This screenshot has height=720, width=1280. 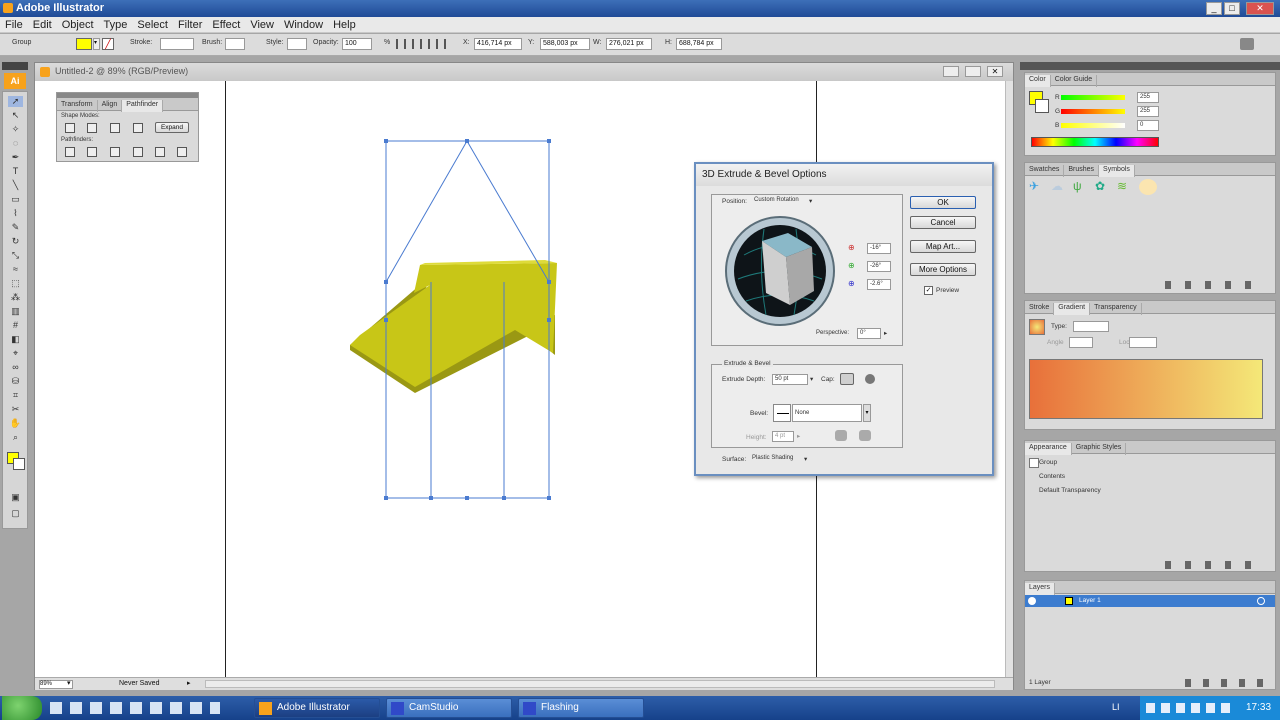 What do you see at coordinates (1099, 449) in the screenshot?
I see `tab-graphic-styles: Graphic Styles` at bounding box center [1099, 449].